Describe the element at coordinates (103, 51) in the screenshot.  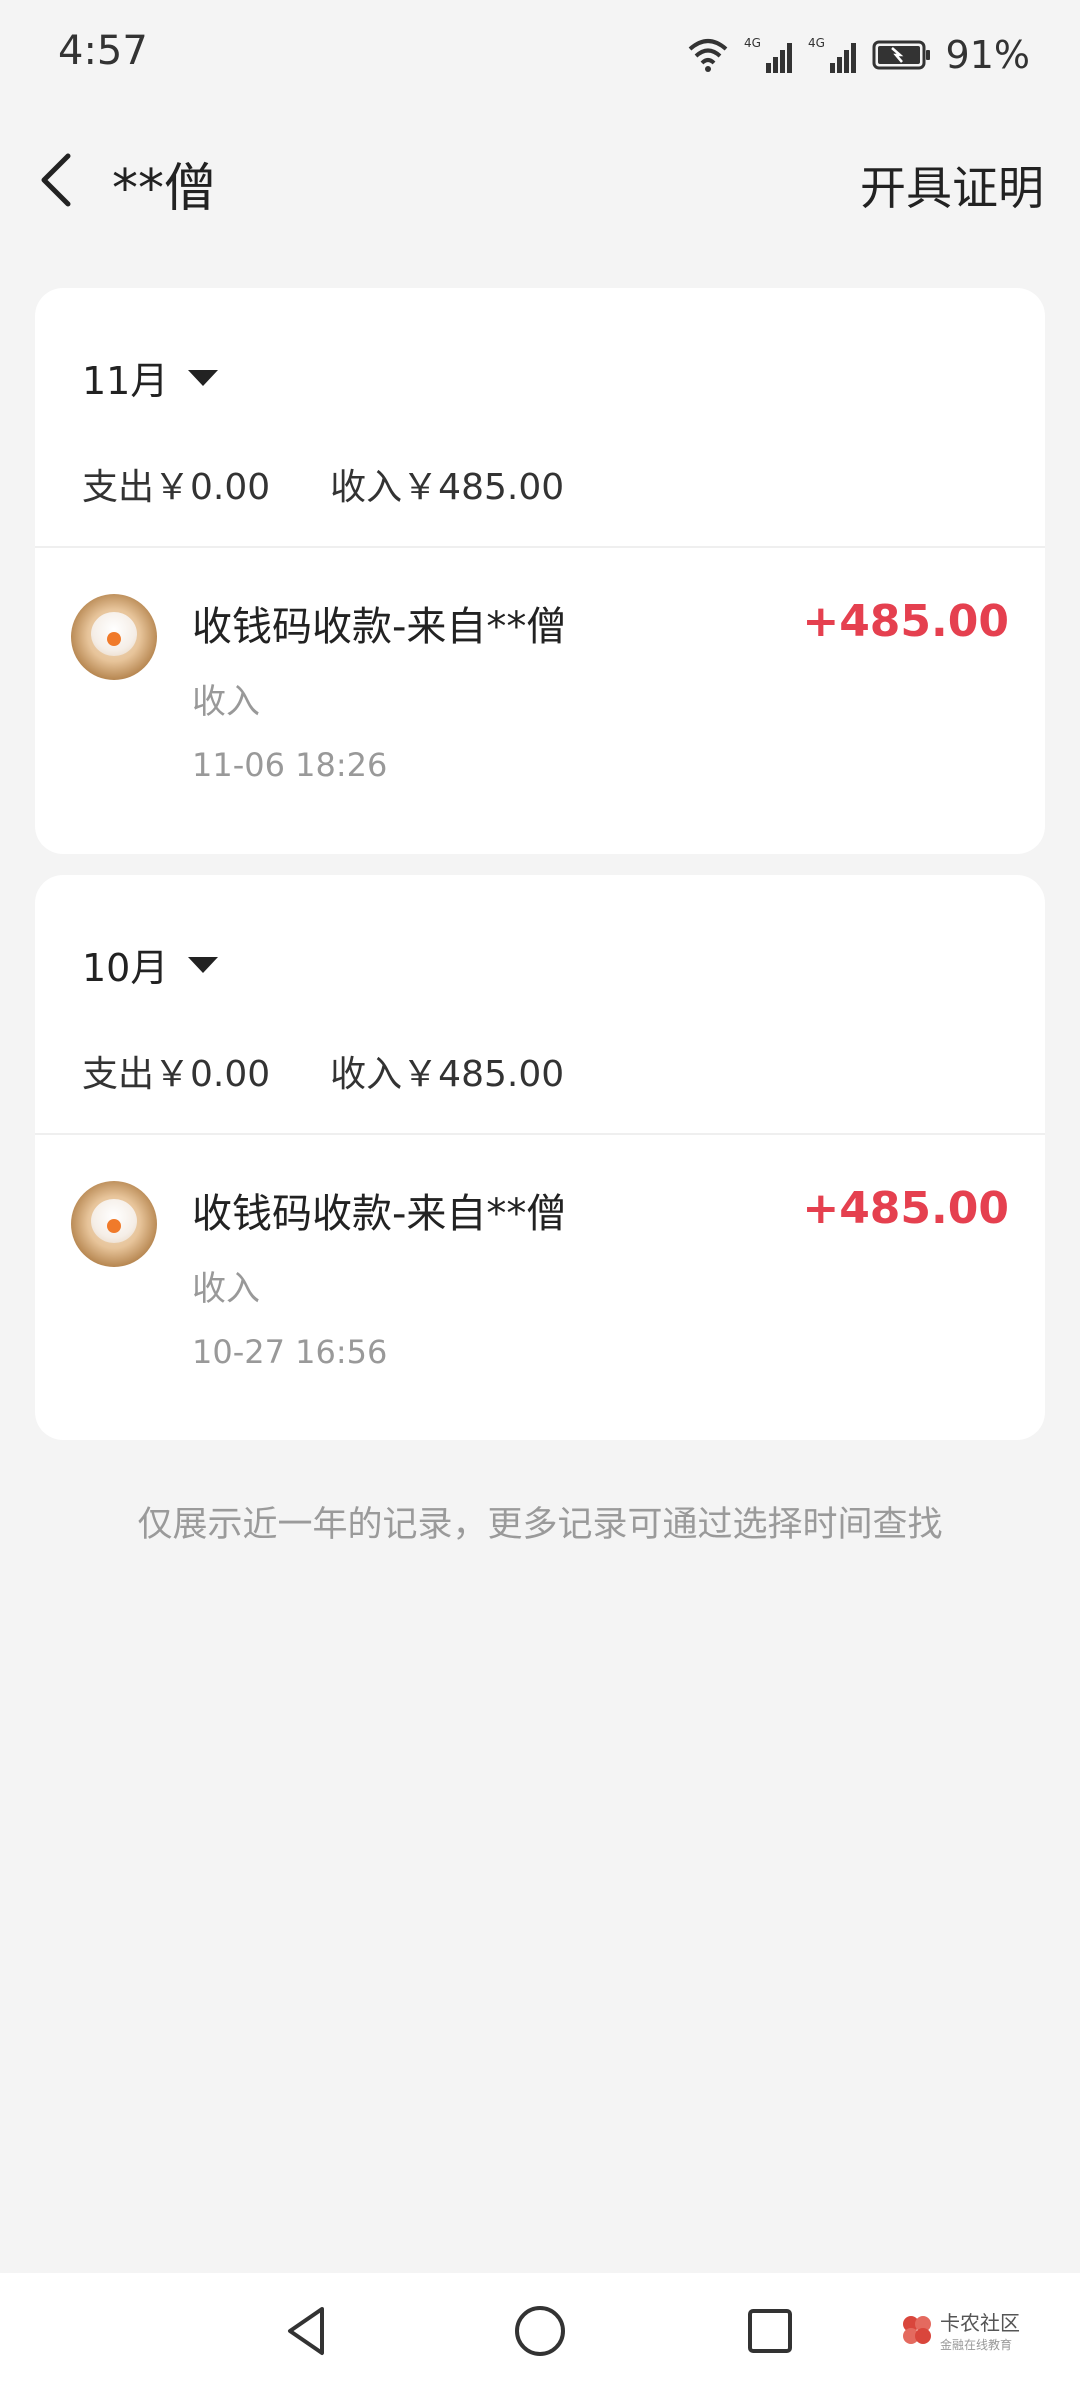
I see `status-time: 4:57` at that location.